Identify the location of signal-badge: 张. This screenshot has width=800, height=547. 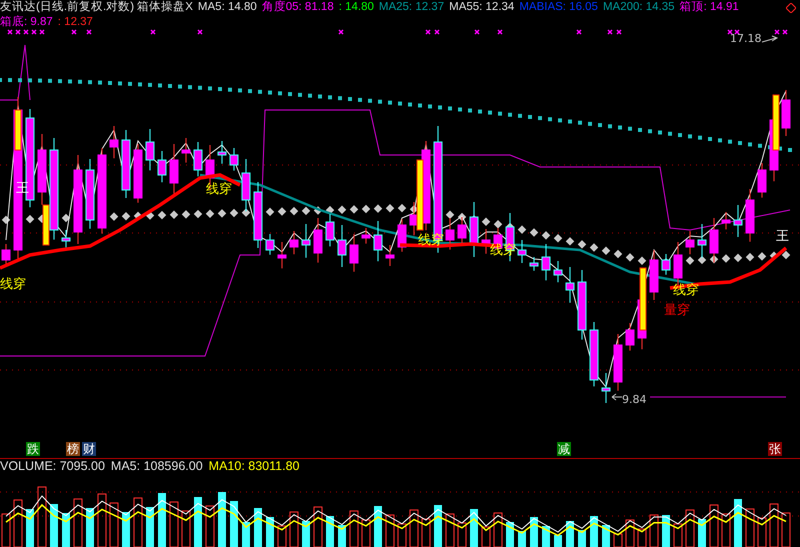
(775, 449).